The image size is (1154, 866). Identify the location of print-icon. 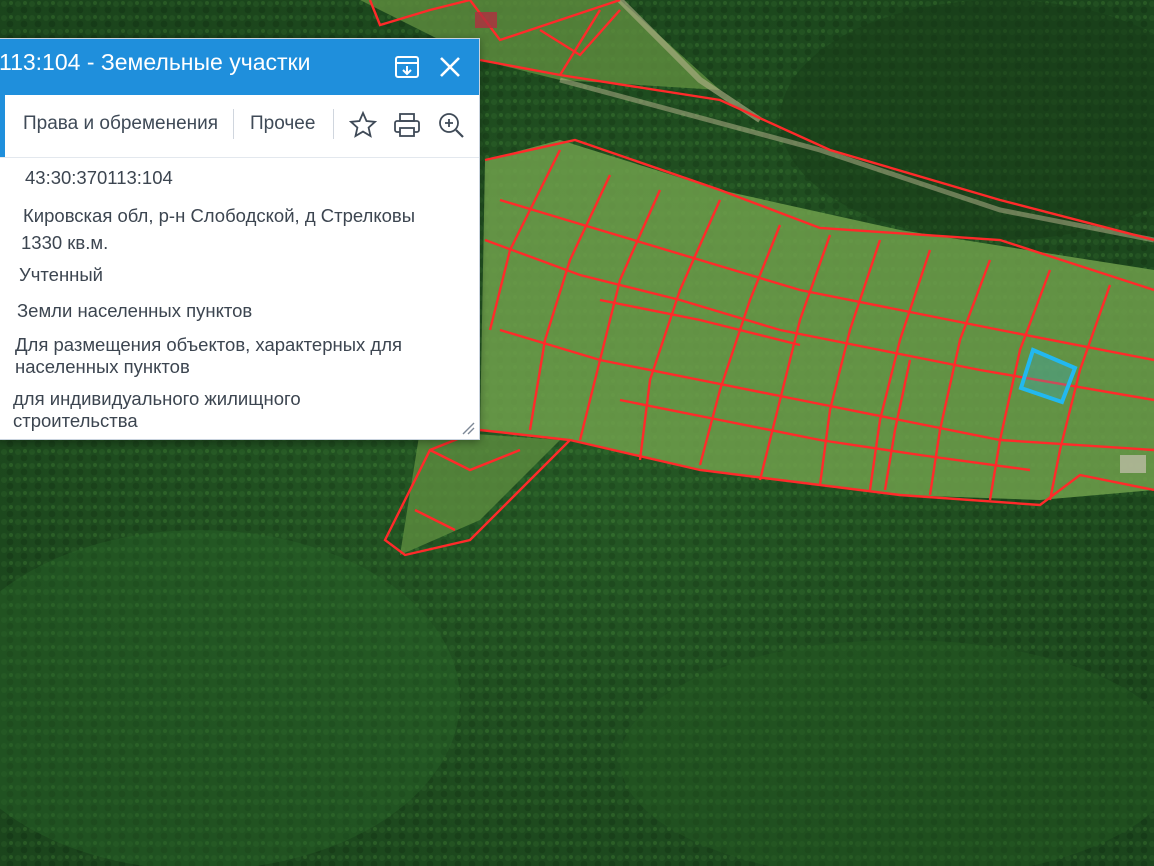
(407, 125).